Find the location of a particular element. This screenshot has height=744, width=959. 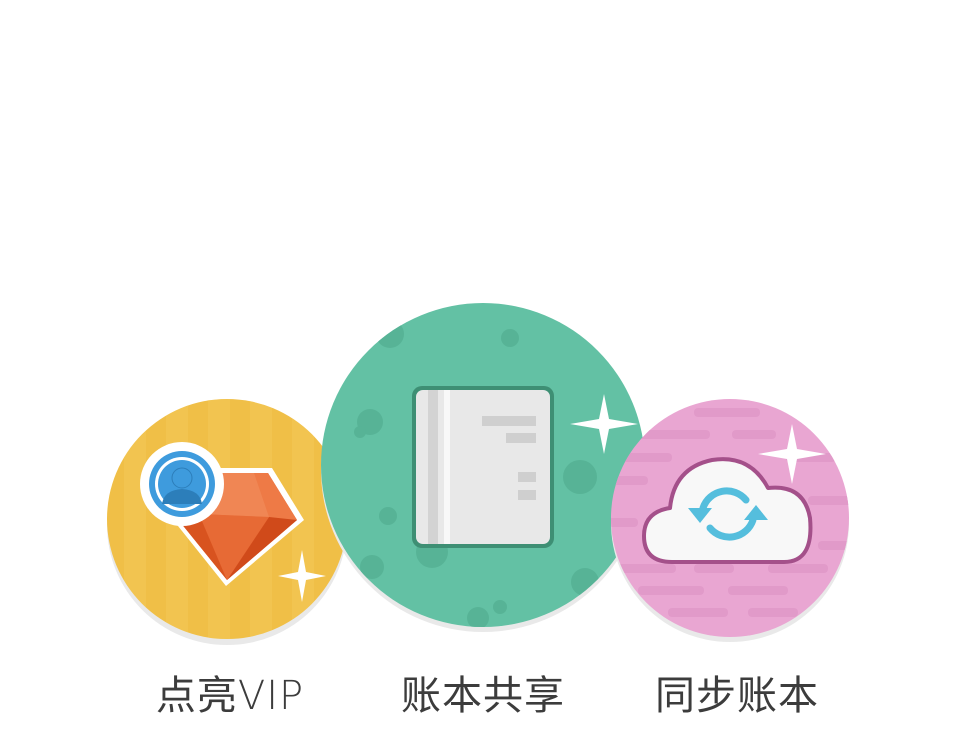

user-badge-icon is located at coordinates (182, 484).